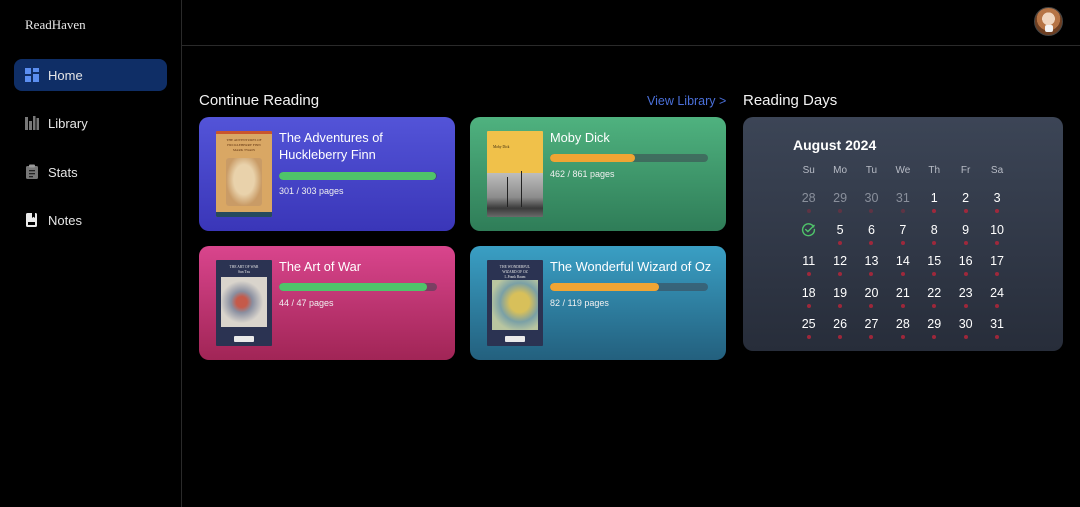  What do you see at coordinates (244, 269) in the screenshot?
I see `cover-text: THE ART OF WAR Sun Tzu` at bounding box center [244, 269].